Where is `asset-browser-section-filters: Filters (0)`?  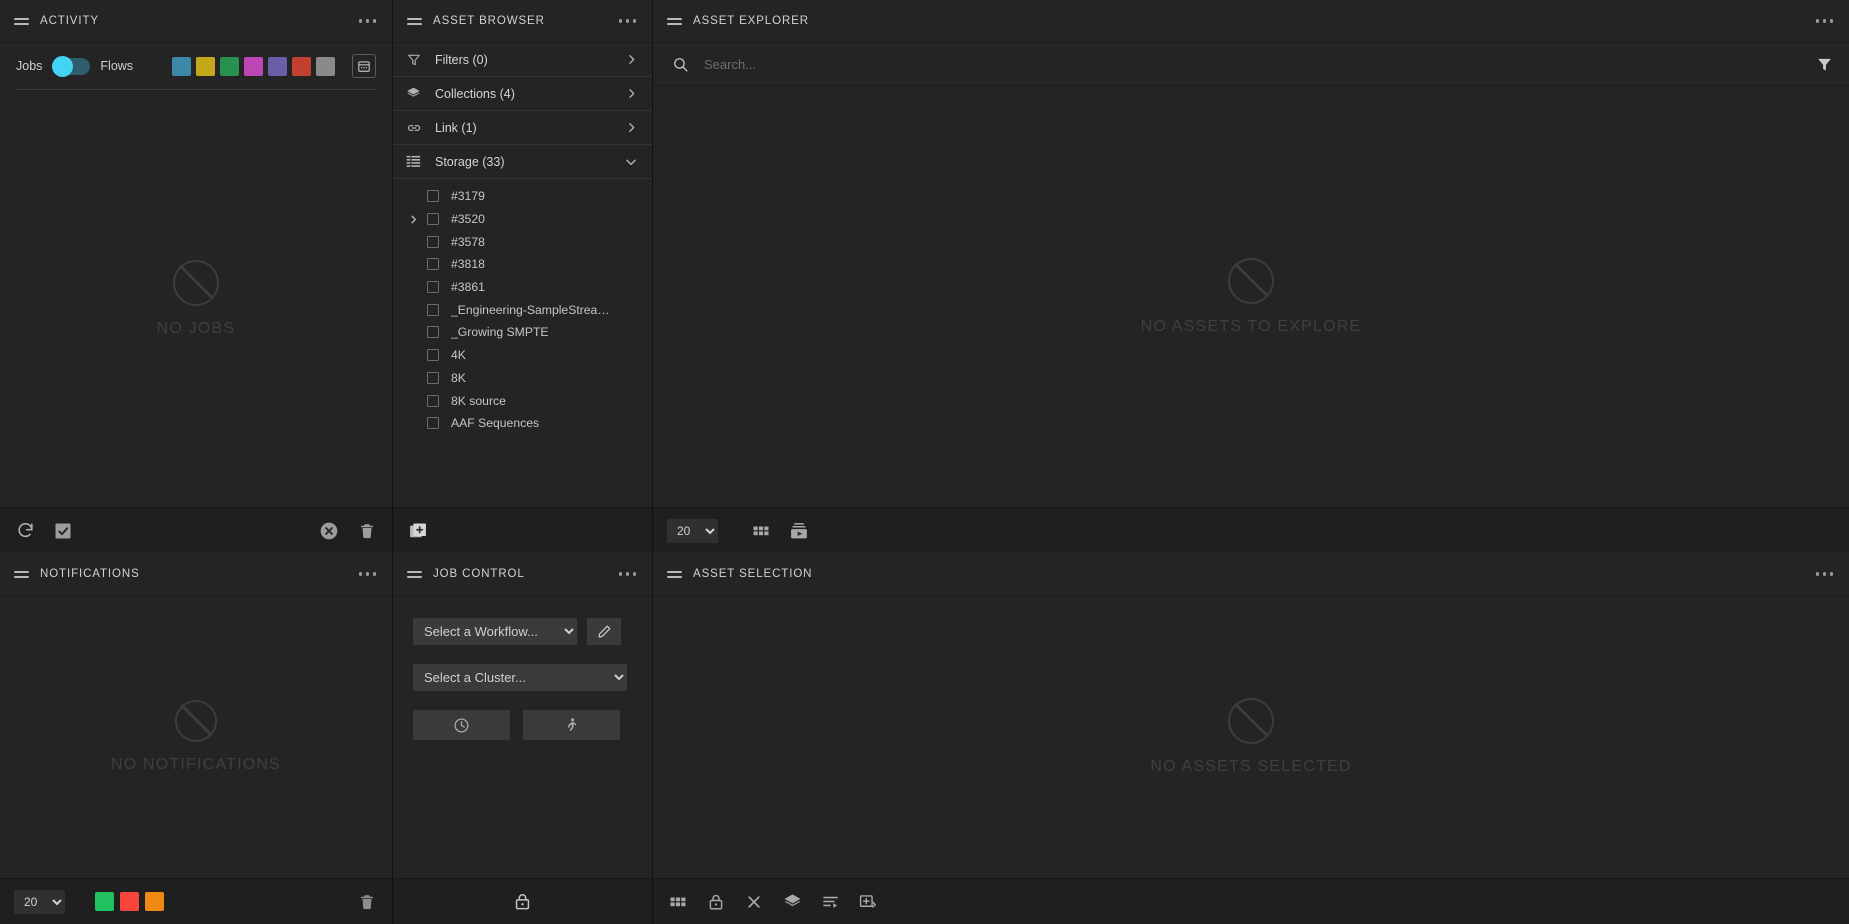 asset-browser-section-filters: Filters (0) is located at coordinates (522, 60).